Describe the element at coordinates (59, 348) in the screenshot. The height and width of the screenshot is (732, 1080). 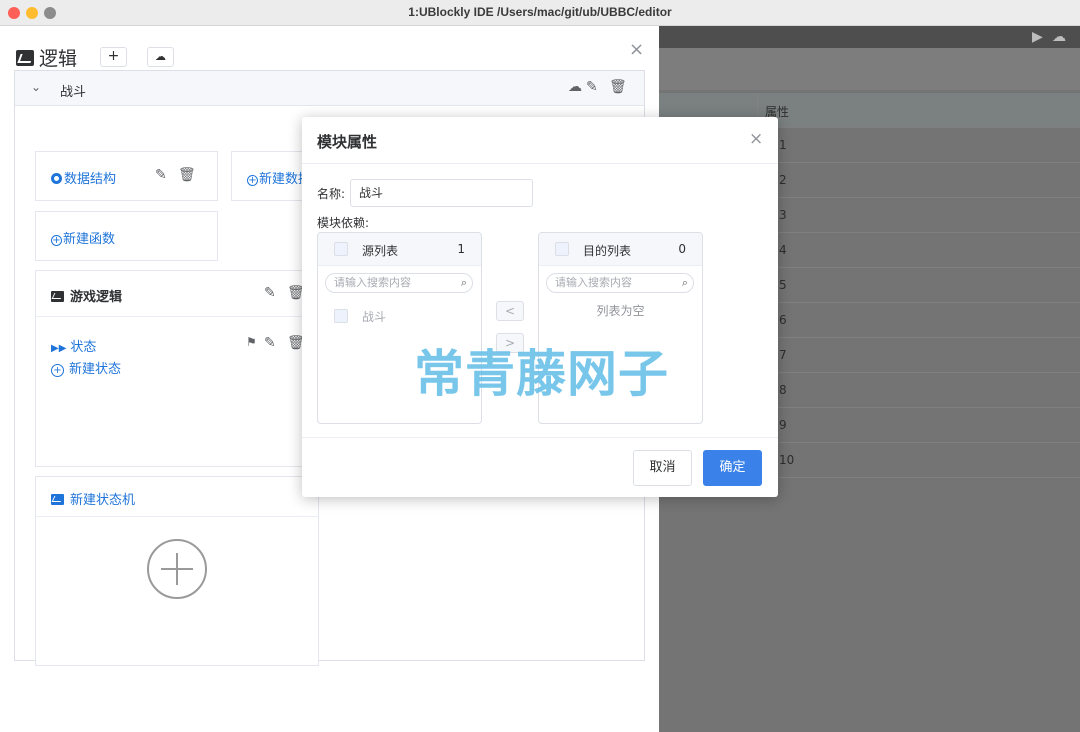
I see `play-icon: ▶▶` at that location.